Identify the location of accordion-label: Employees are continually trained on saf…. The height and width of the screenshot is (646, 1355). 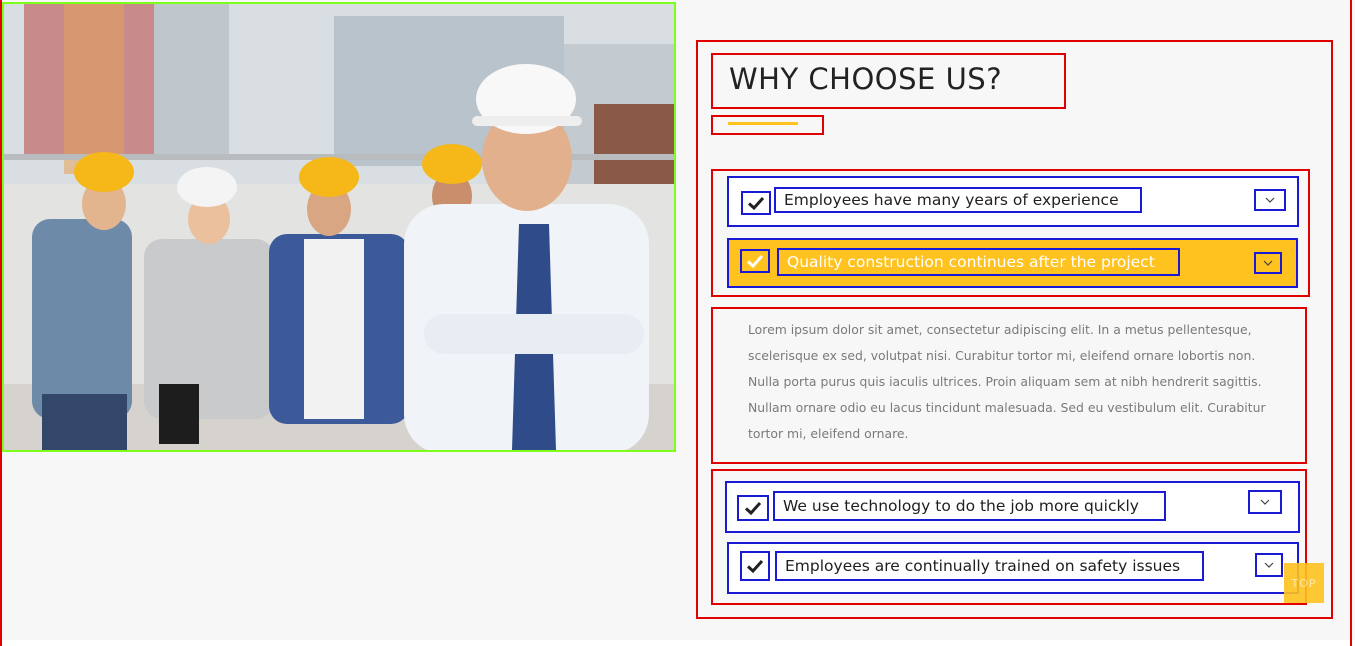
(989, 566).